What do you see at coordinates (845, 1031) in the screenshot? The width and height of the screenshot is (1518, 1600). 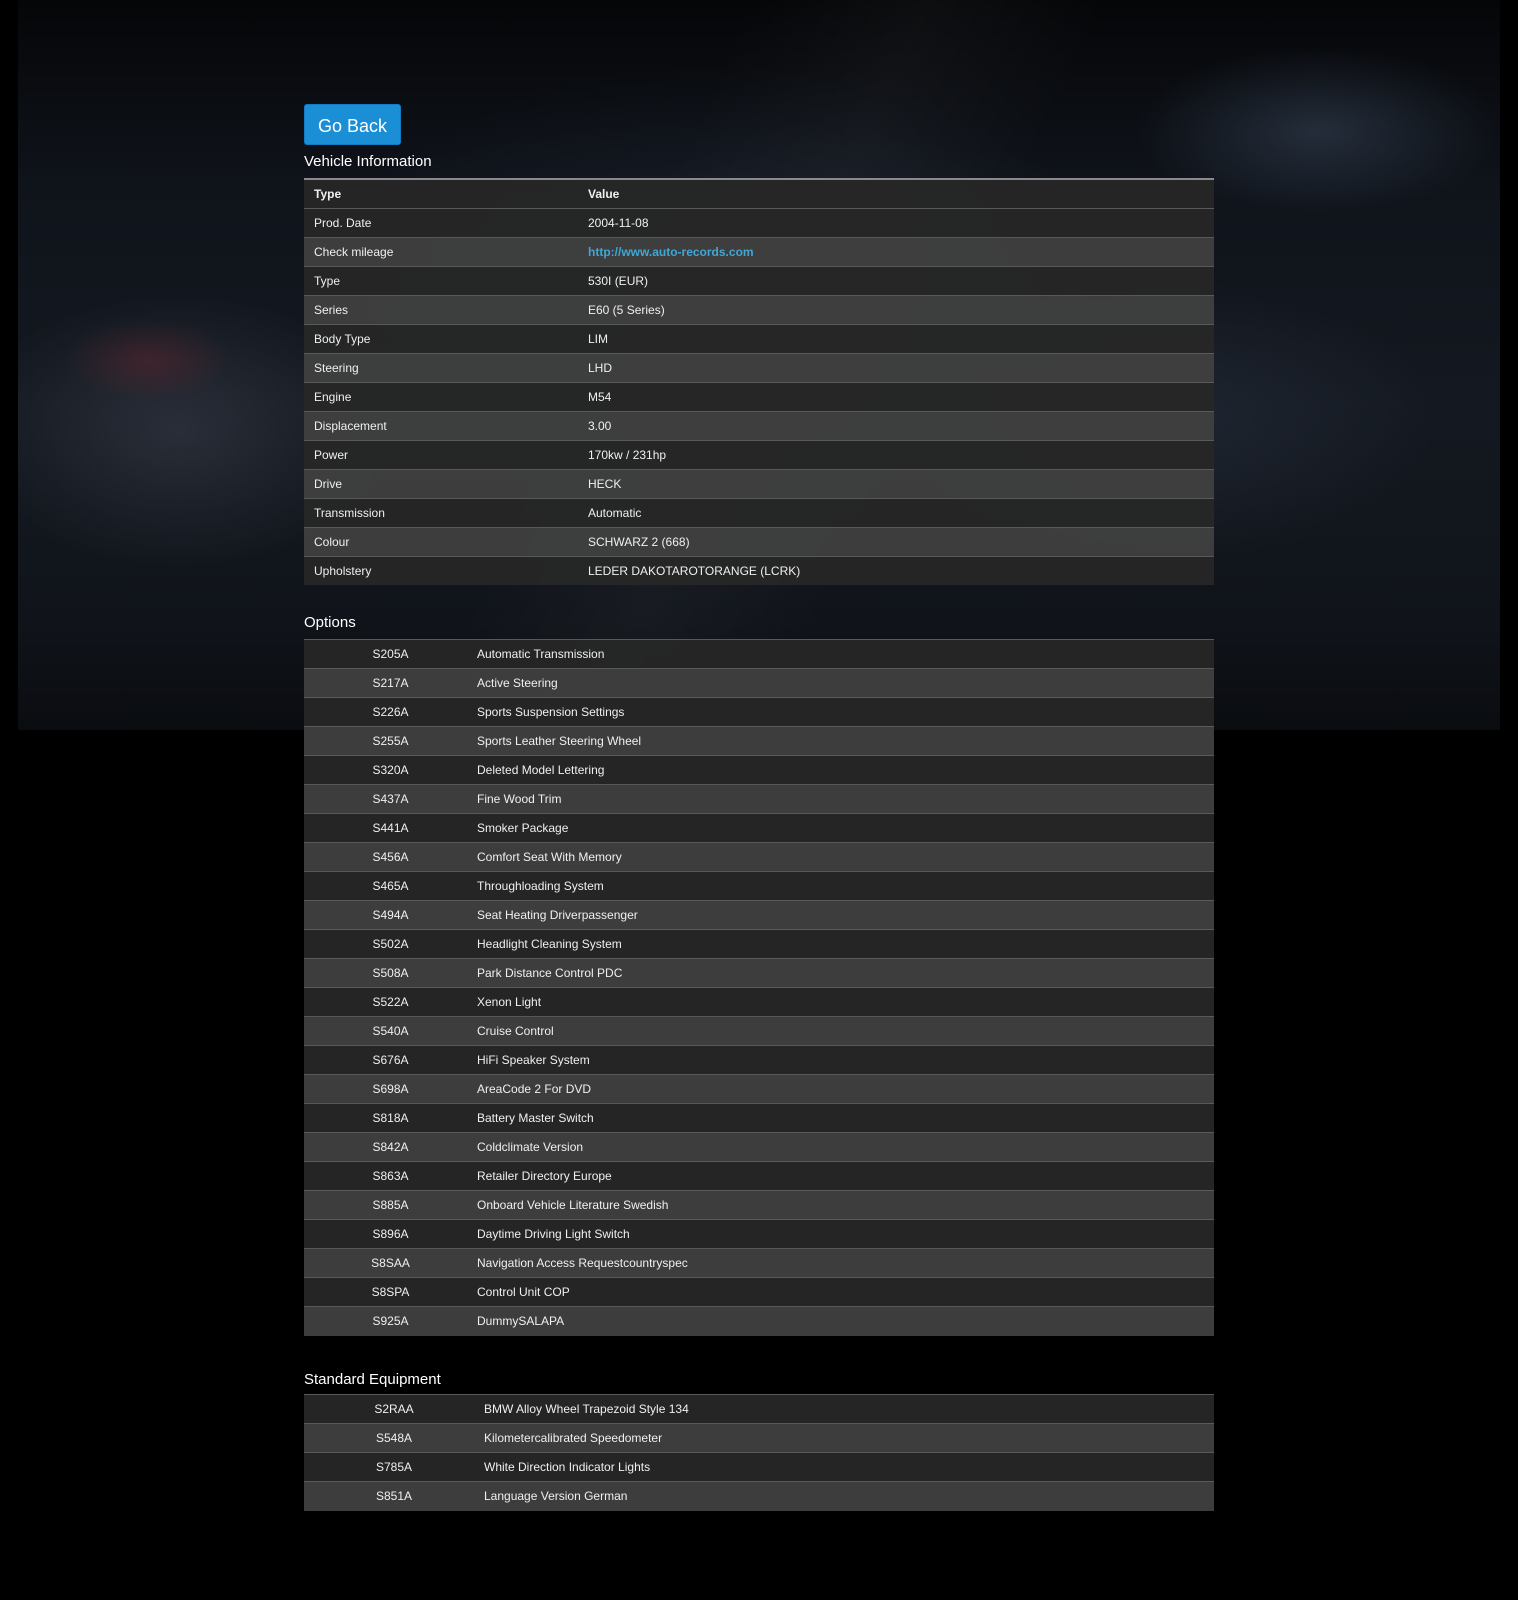 I see `option-description: Cruise Control` at bounding box center [845, 1031].